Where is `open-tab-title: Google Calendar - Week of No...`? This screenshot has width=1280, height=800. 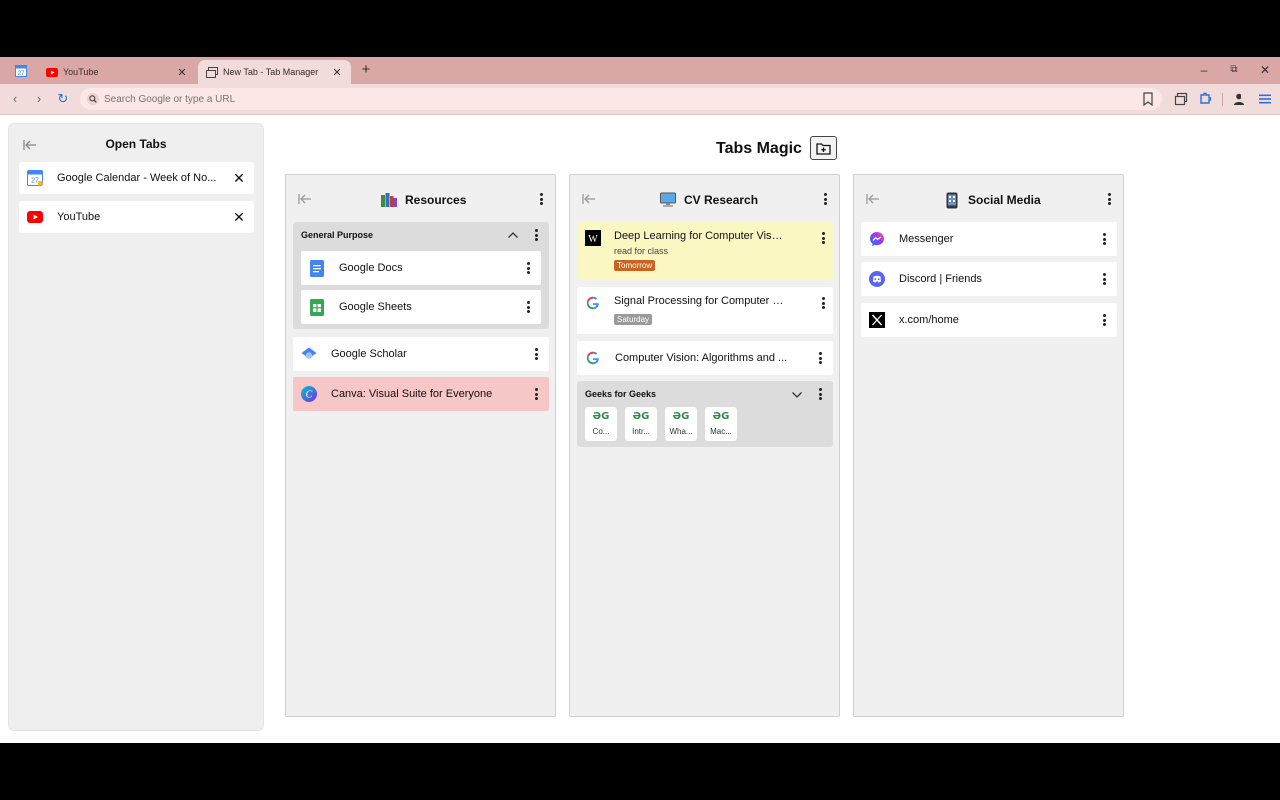
open-tab-title: Google Calendar - Week of No... is located at coordinates (137, 178).